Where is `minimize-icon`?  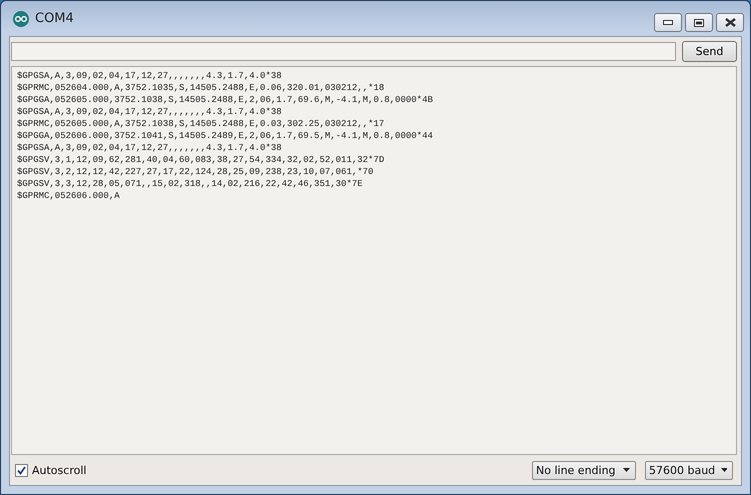 minimize-icon is located at coordinates (668, 22).